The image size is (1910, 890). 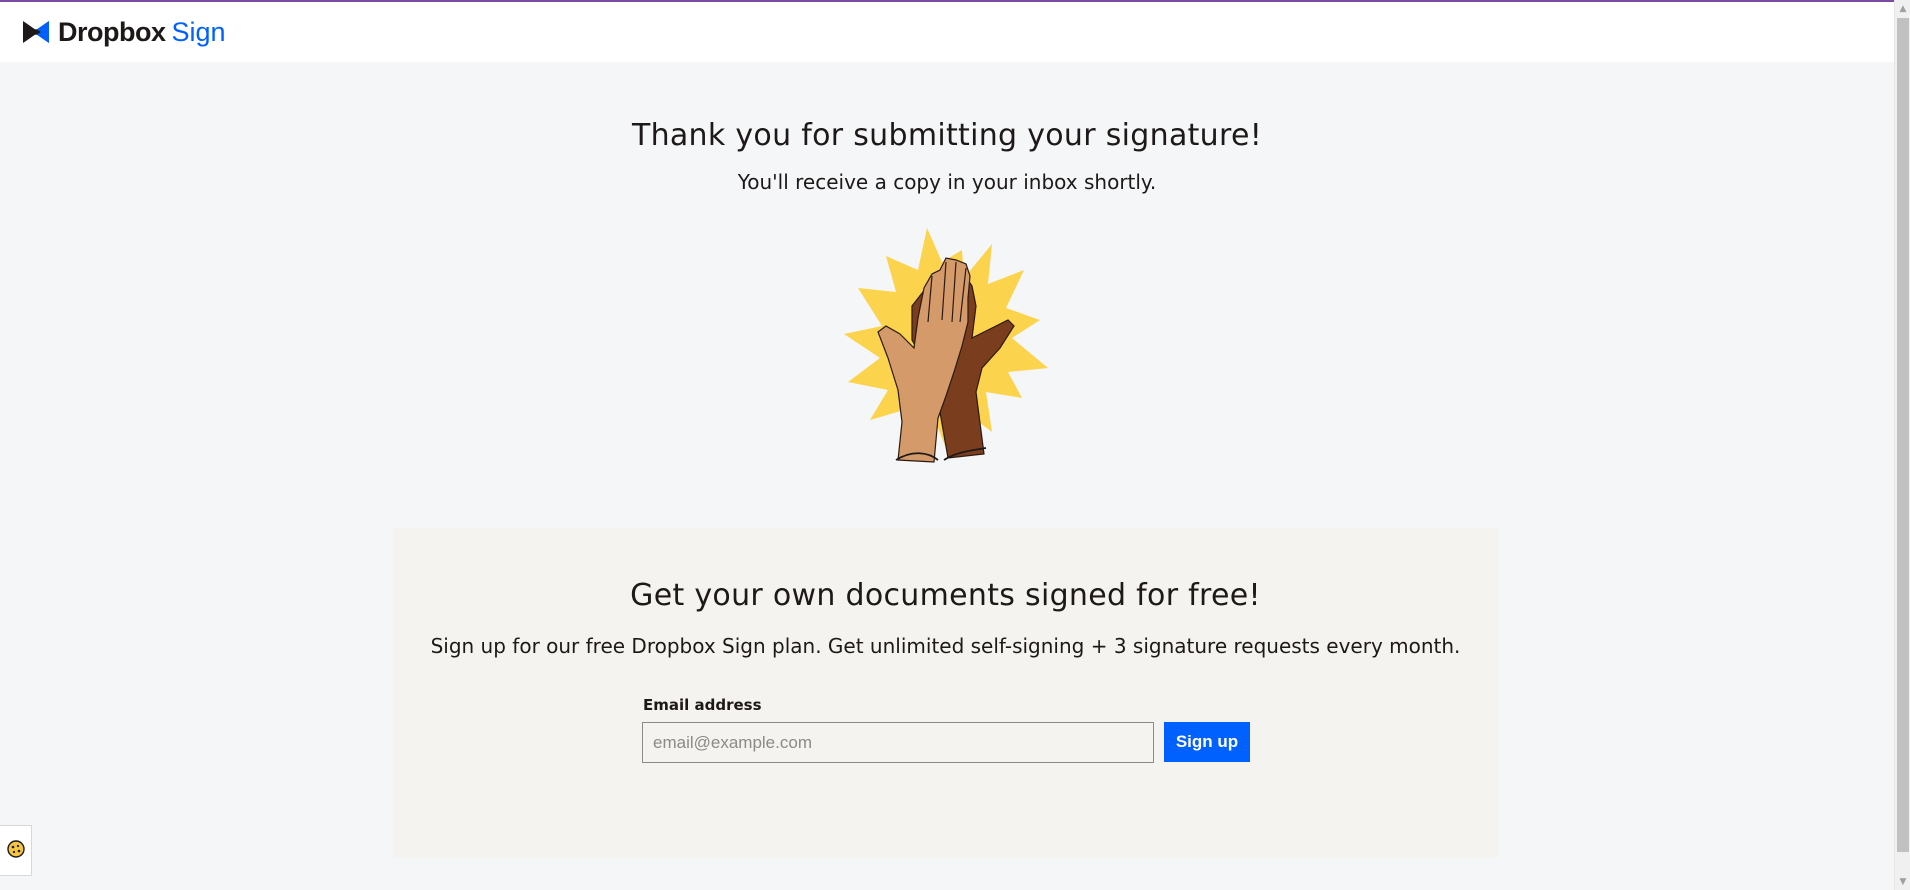 I want to click on dropbox-sign-logo: Dropbox Sign, so click(x=124, y=32).